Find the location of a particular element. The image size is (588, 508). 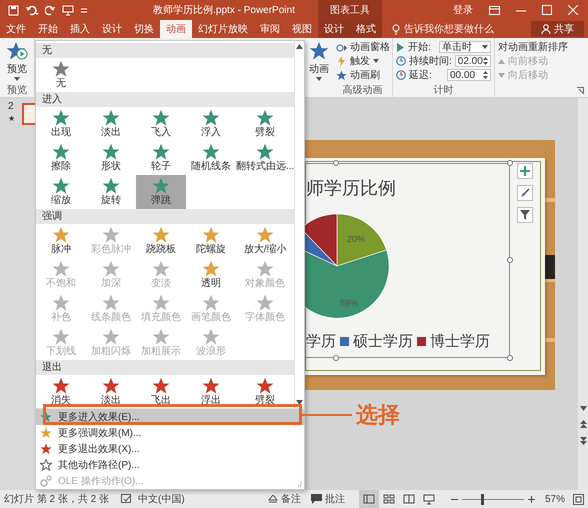

effect-item: 脉冲 is located at coordinates (61, 241).